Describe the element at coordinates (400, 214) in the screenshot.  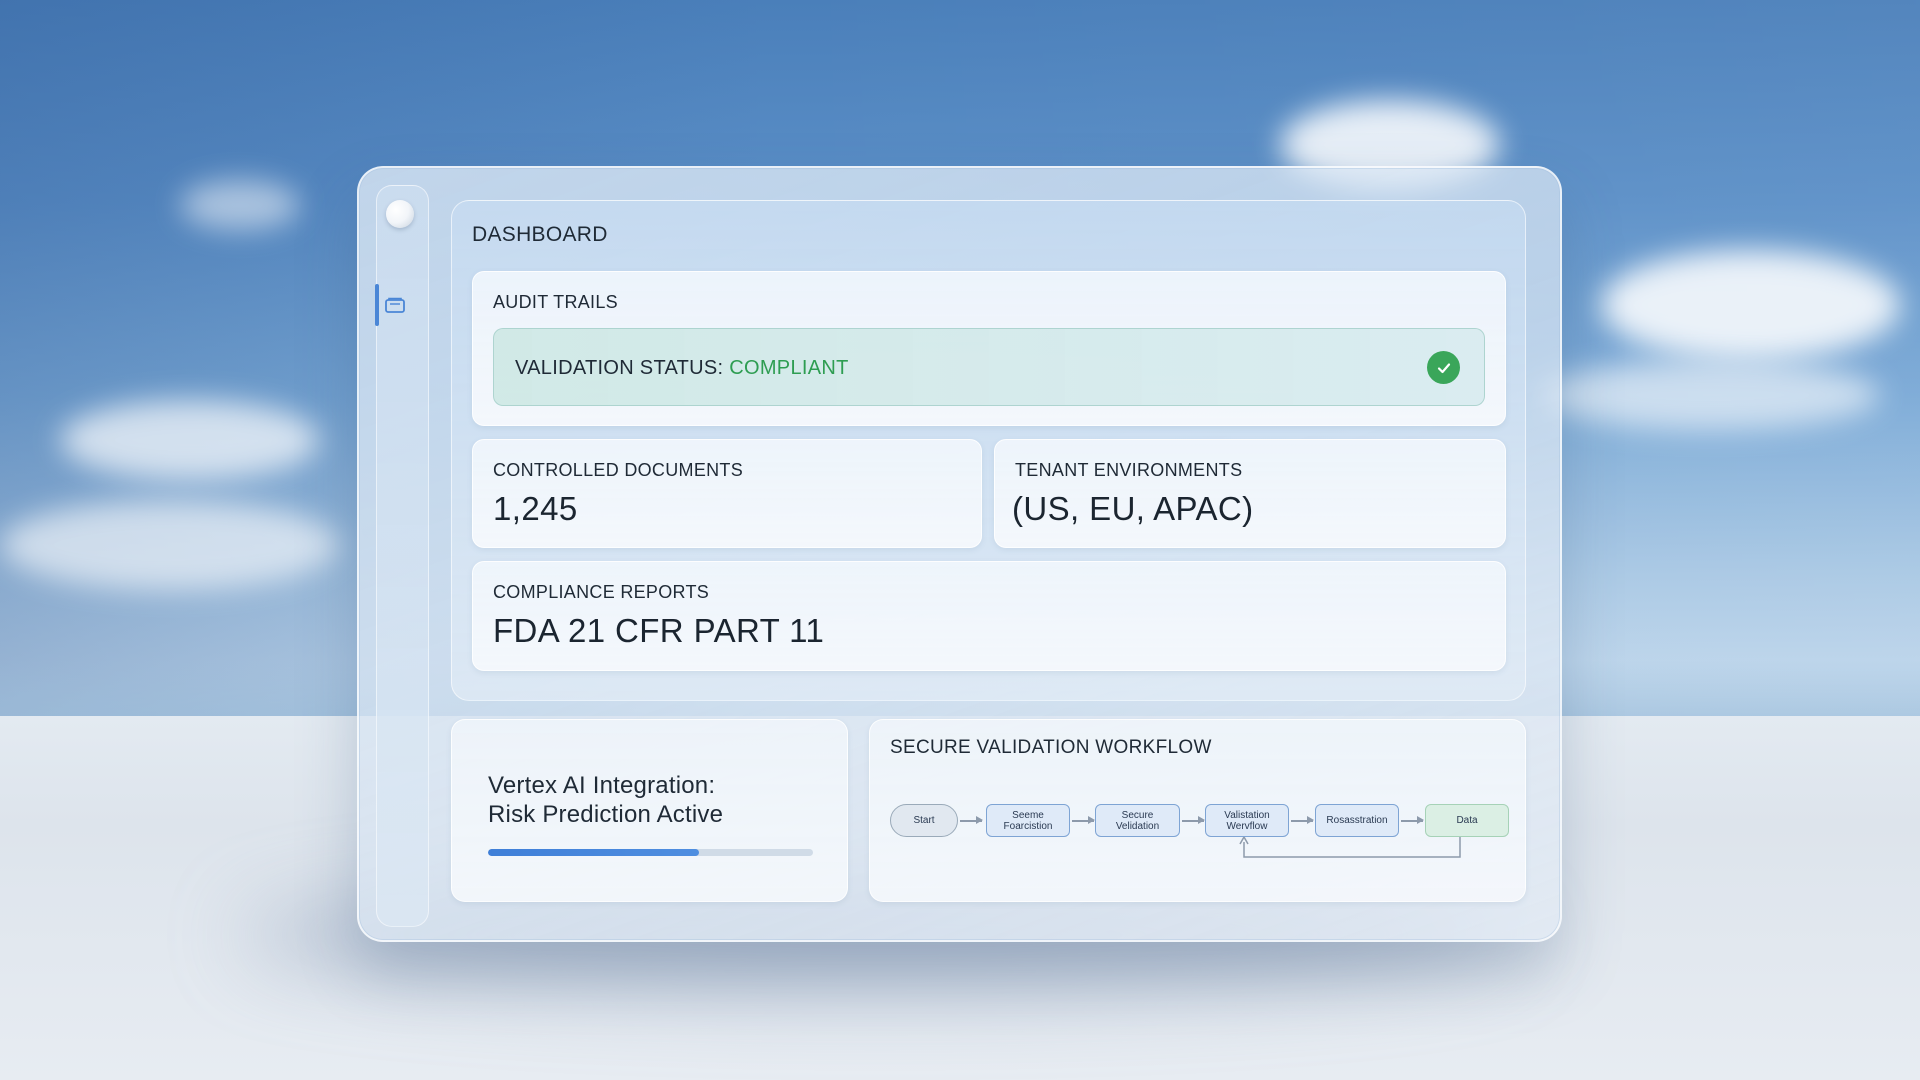
I see `avatar` at that location.